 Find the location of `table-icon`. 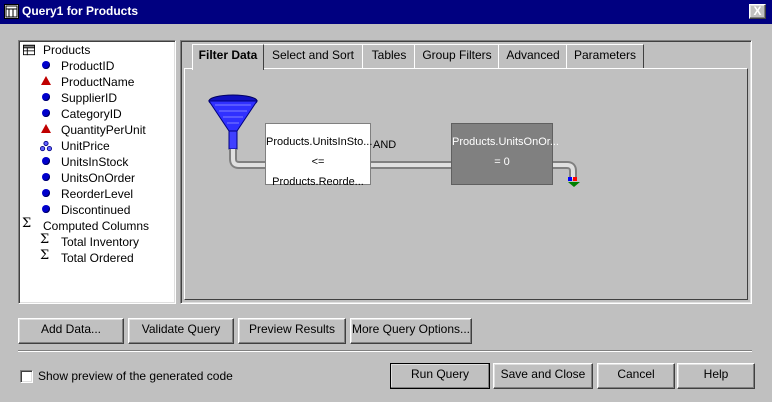

table-icon is located at coordinates (29, 50).